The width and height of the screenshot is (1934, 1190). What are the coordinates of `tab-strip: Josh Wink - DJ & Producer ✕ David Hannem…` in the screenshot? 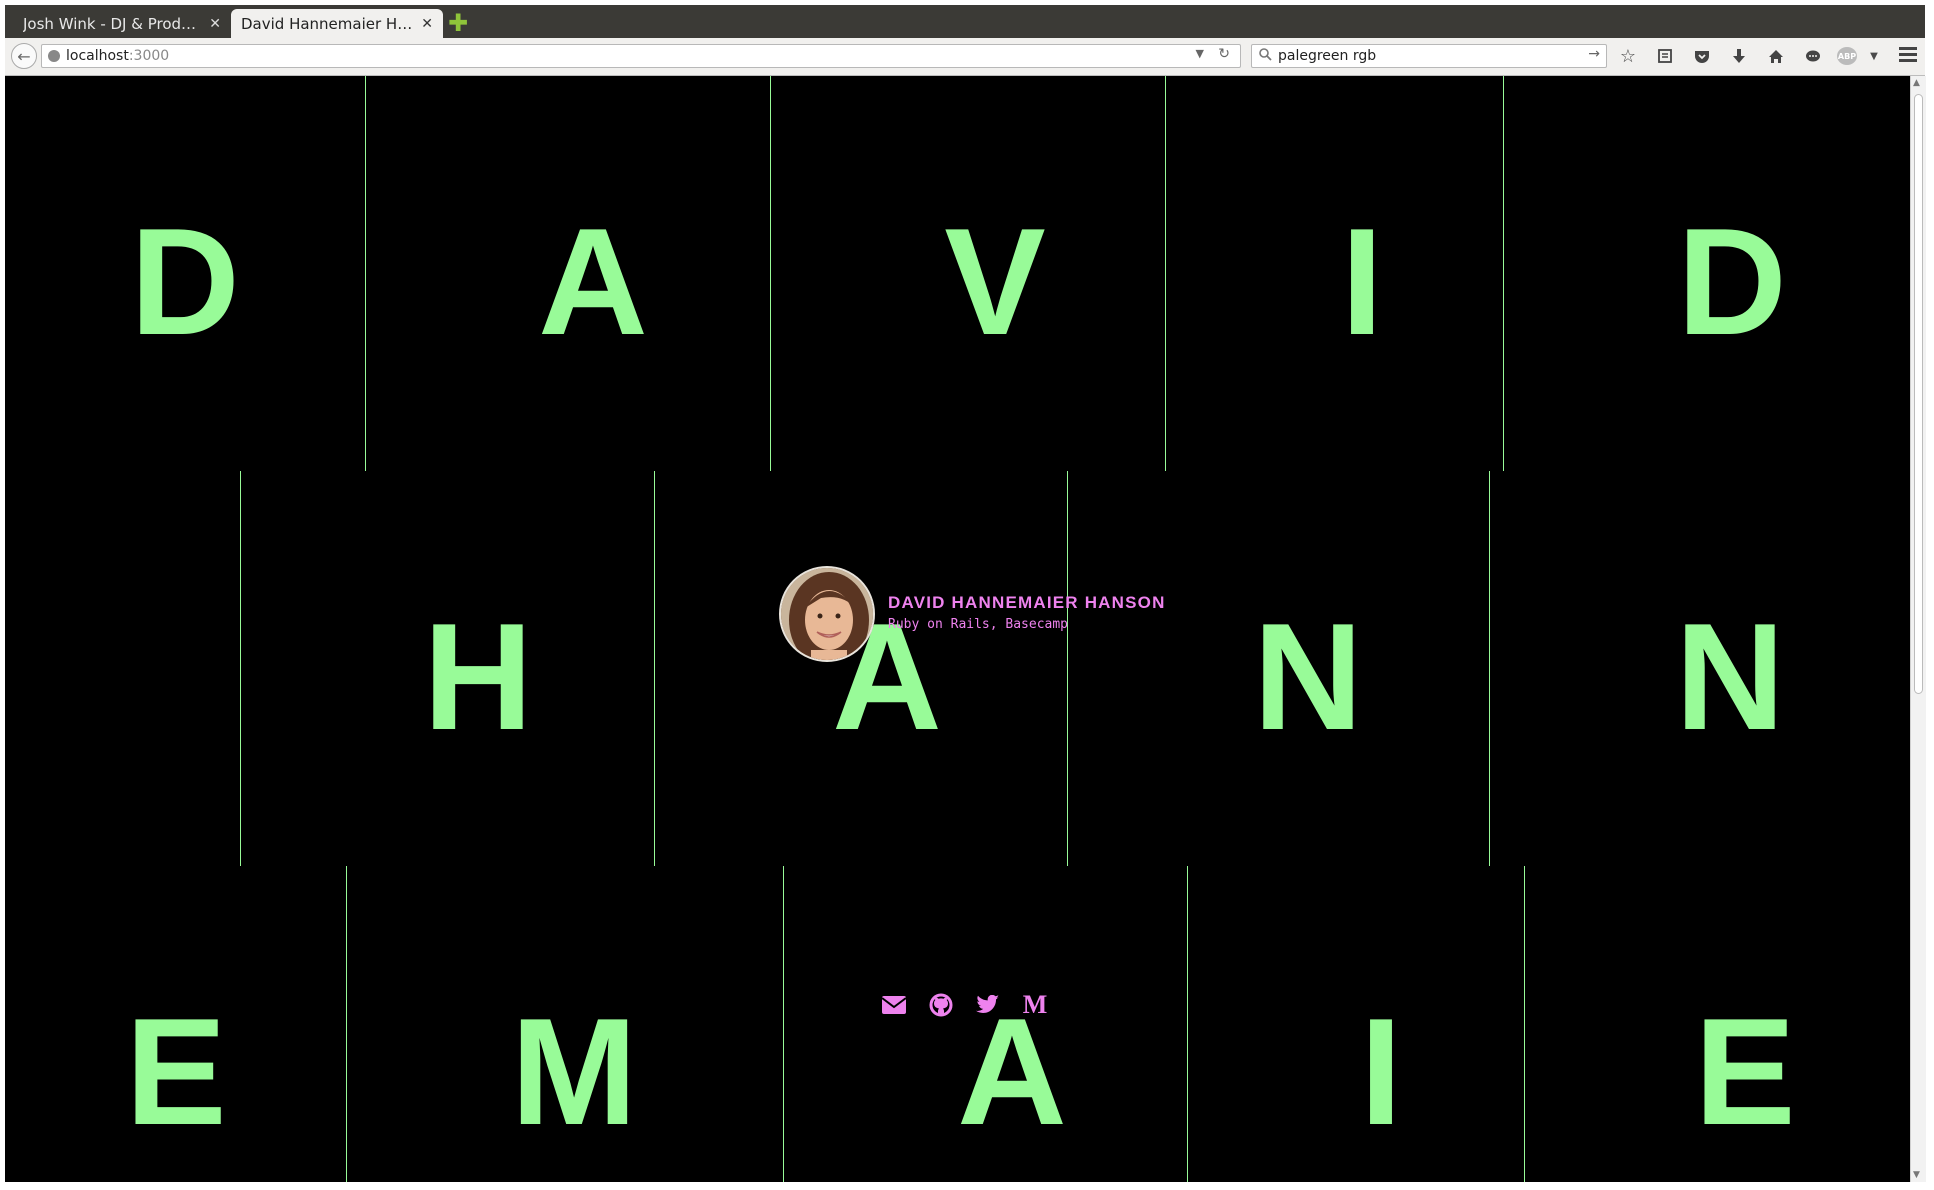 It's located at (965, 21).